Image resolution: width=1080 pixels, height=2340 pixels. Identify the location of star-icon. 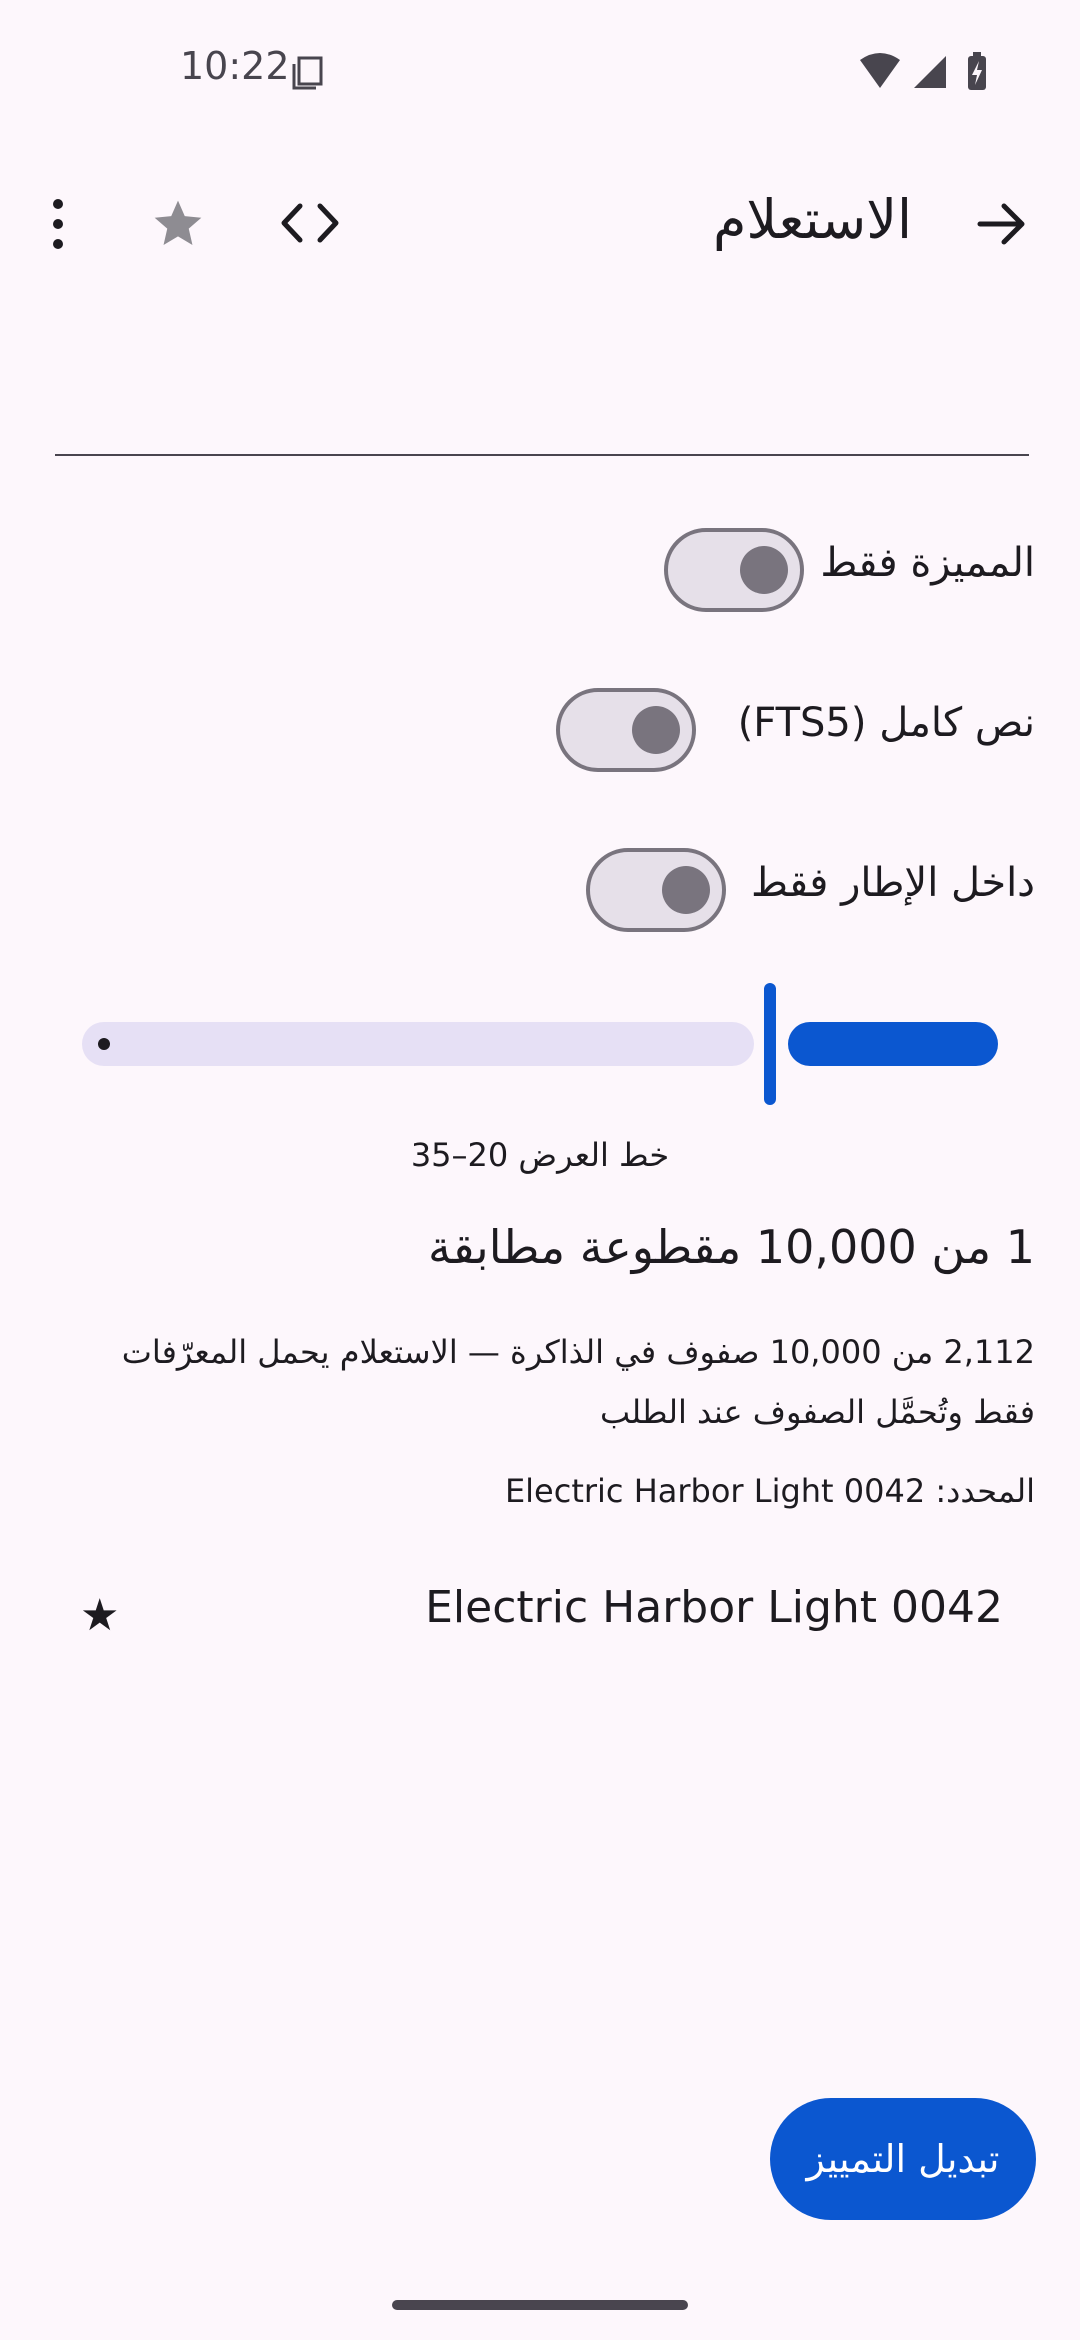
(178, 224).